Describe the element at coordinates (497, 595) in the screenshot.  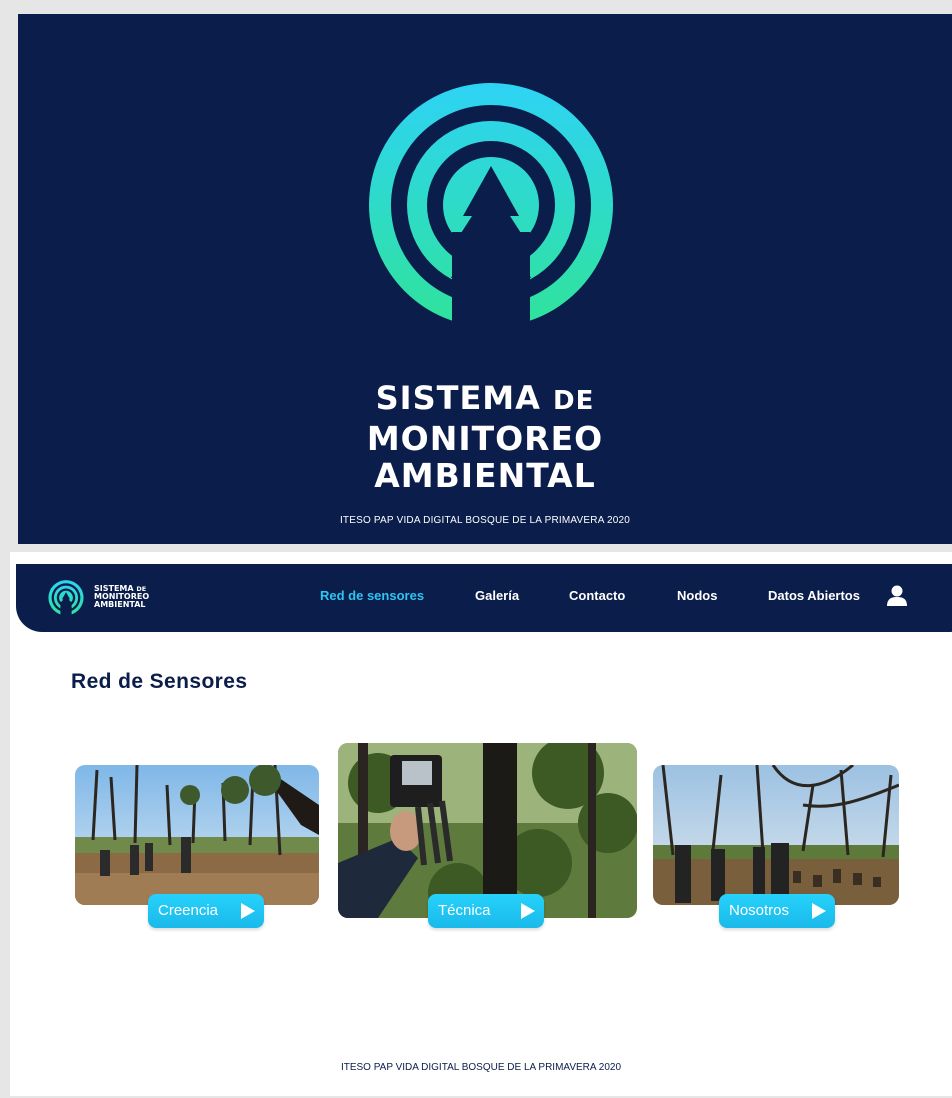
I see `nav-galeria: Galería` at that location.